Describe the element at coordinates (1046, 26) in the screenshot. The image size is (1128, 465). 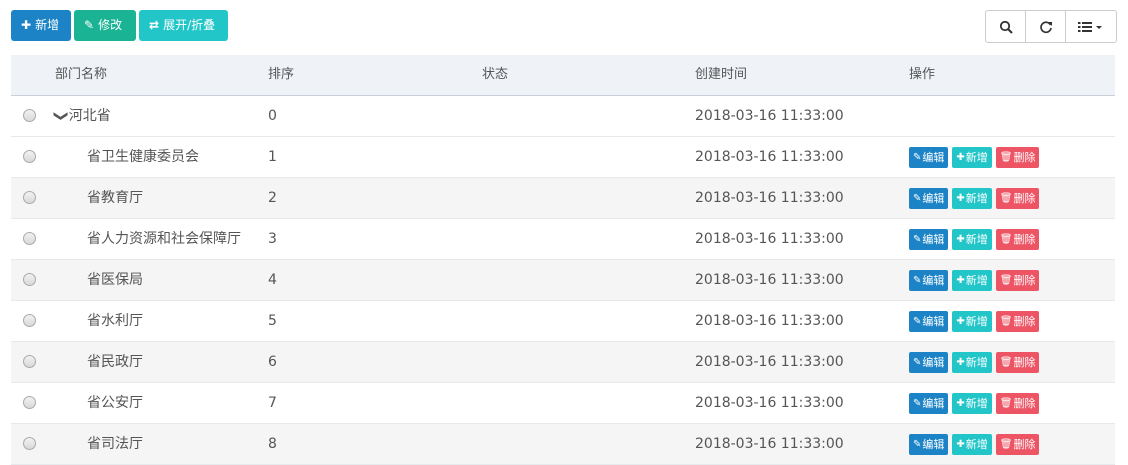
I see `refresh-button` at that location.